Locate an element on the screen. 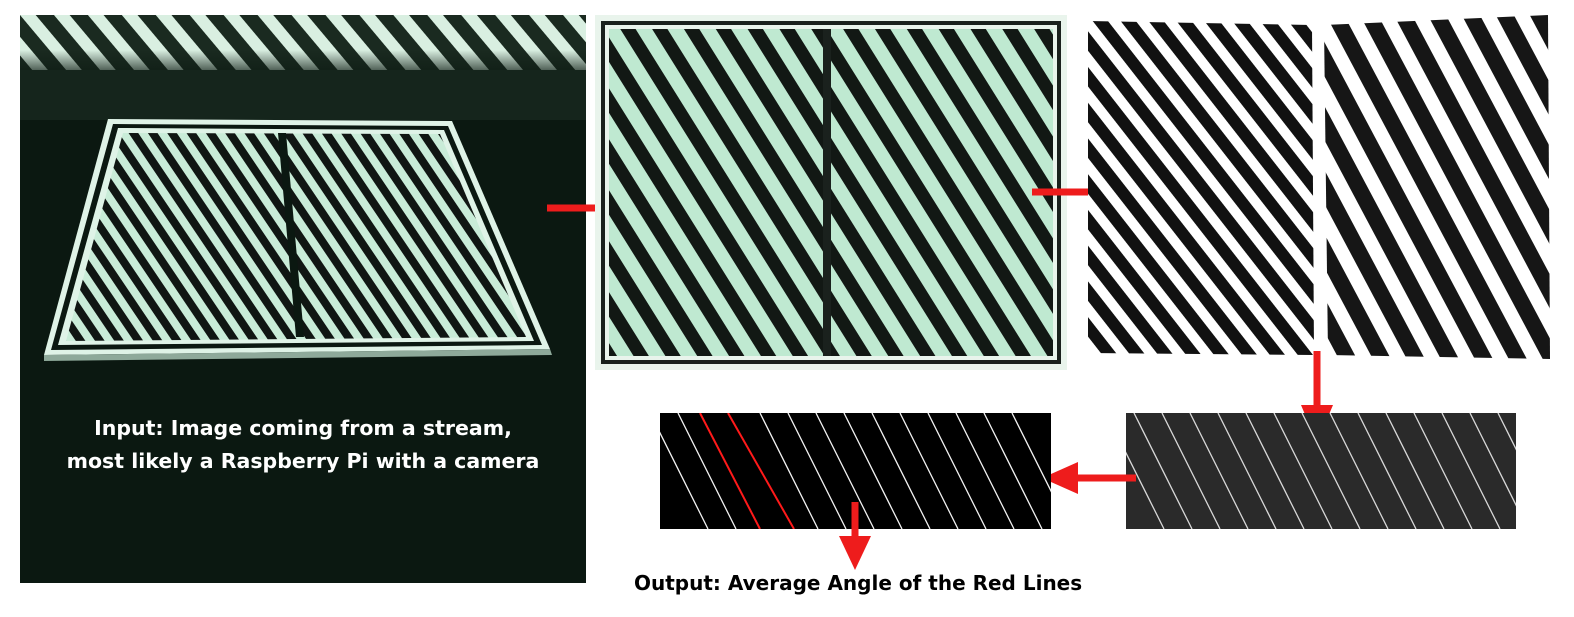 This screenshot has height=617, width=1574. input-caption-line1: Input: Image coming from a stream, is located at coordinates (303, 428).